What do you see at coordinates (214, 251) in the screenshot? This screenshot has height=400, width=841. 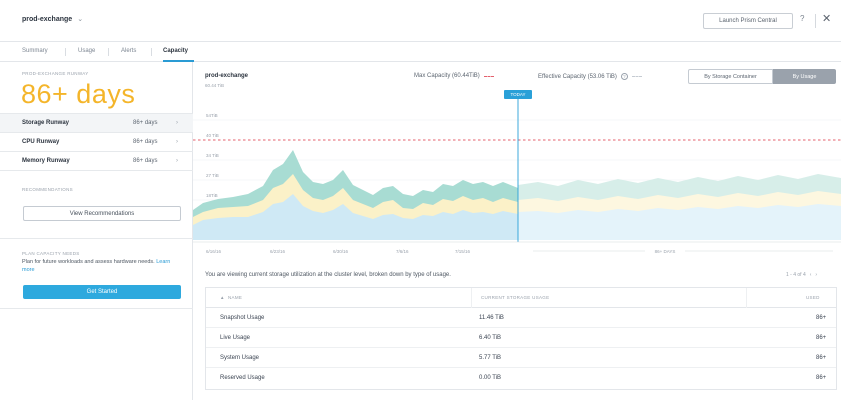 I see `x-tick-label: 6/16/16` at bounding box center [214, 251].